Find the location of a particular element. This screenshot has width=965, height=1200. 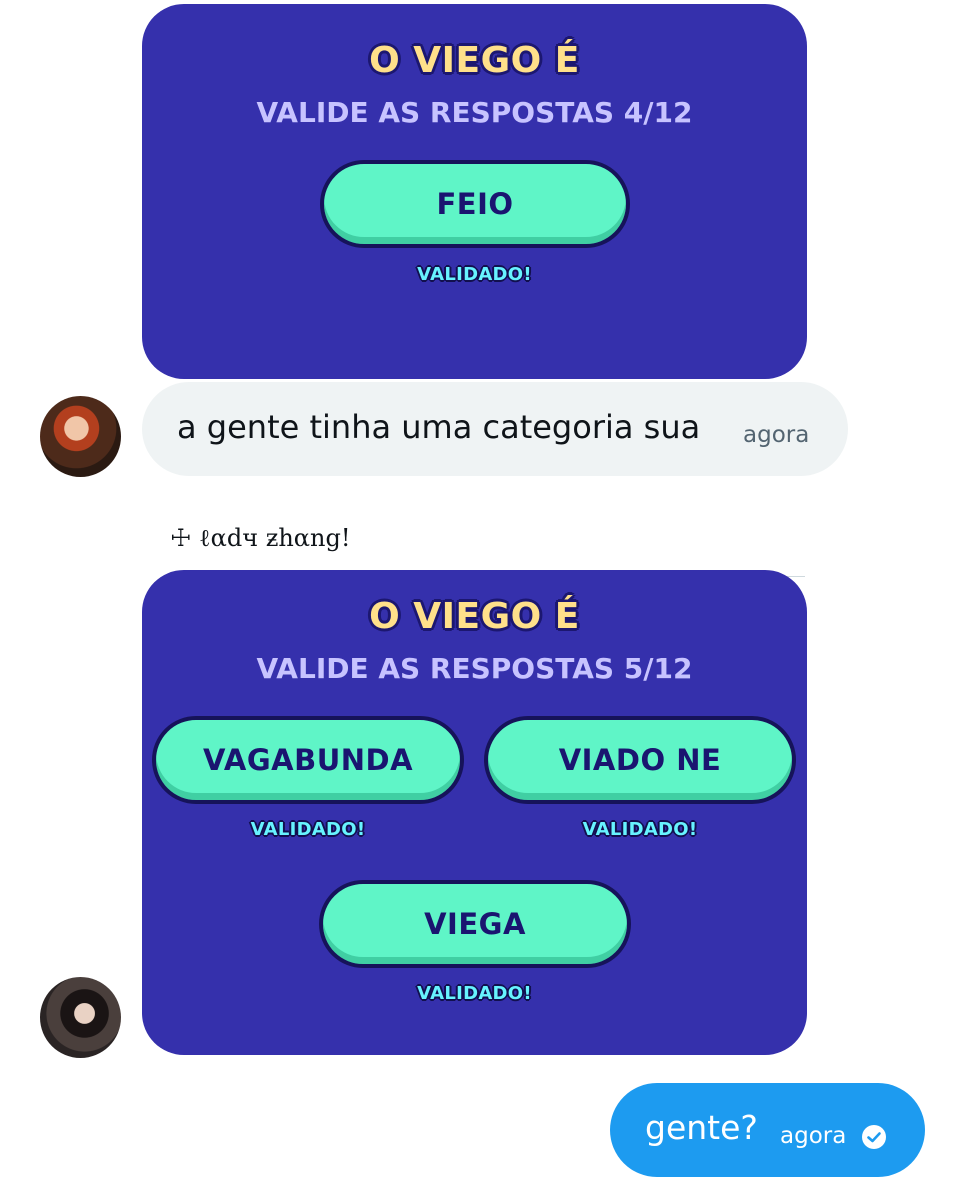

sender-display-name: ☩ ℓαdч ƶhαng! is located at coordinates (260, 538).